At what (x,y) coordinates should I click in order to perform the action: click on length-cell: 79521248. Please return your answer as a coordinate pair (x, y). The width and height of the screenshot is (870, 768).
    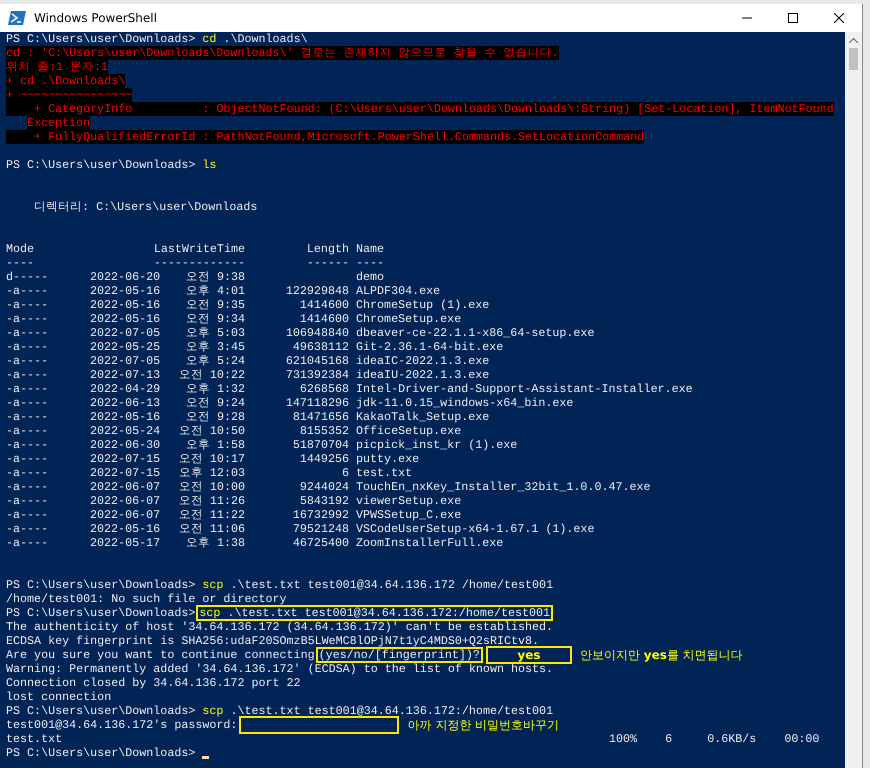
    Looking at the image, I should click on (320, 529).